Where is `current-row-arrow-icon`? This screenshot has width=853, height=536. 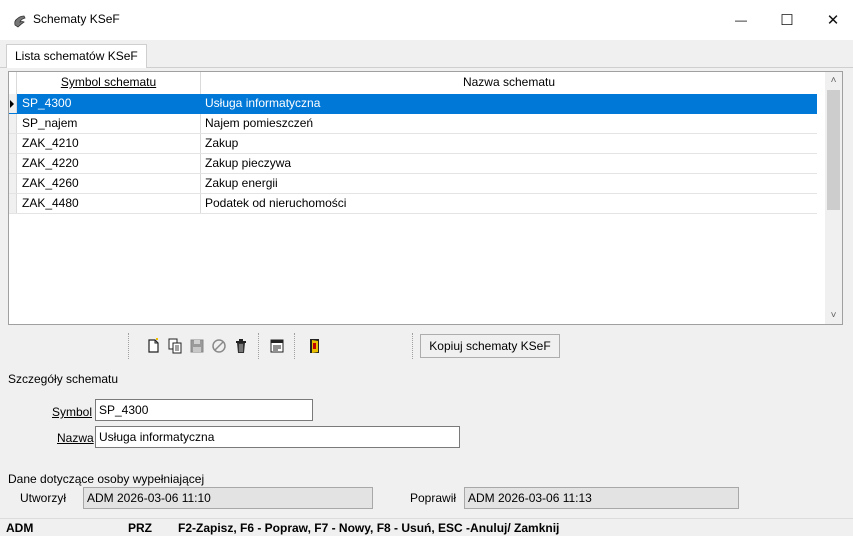
current-row-arrow-icon is located at coordinates (12, 104).